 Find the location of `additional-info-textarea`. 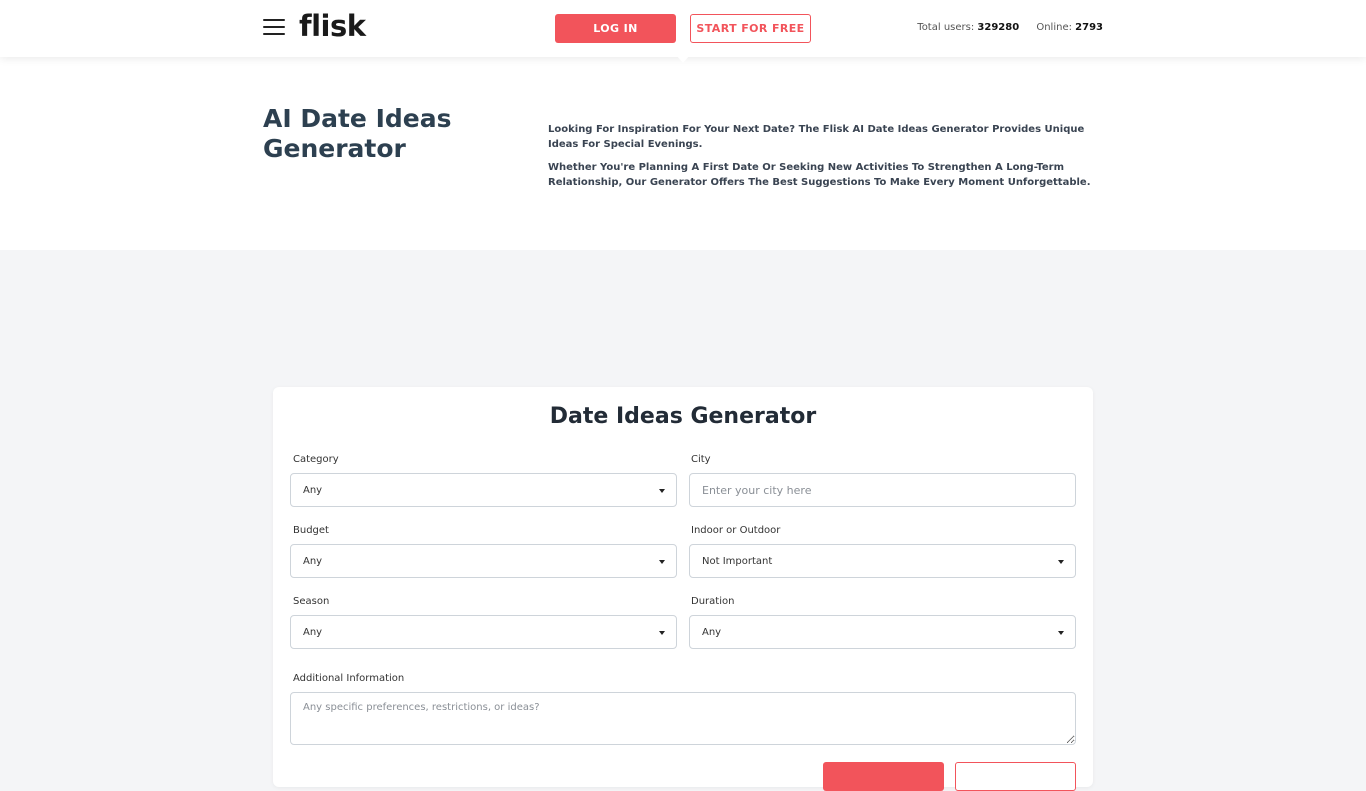

additional-info-textarea is located at coordinates (683, 718).